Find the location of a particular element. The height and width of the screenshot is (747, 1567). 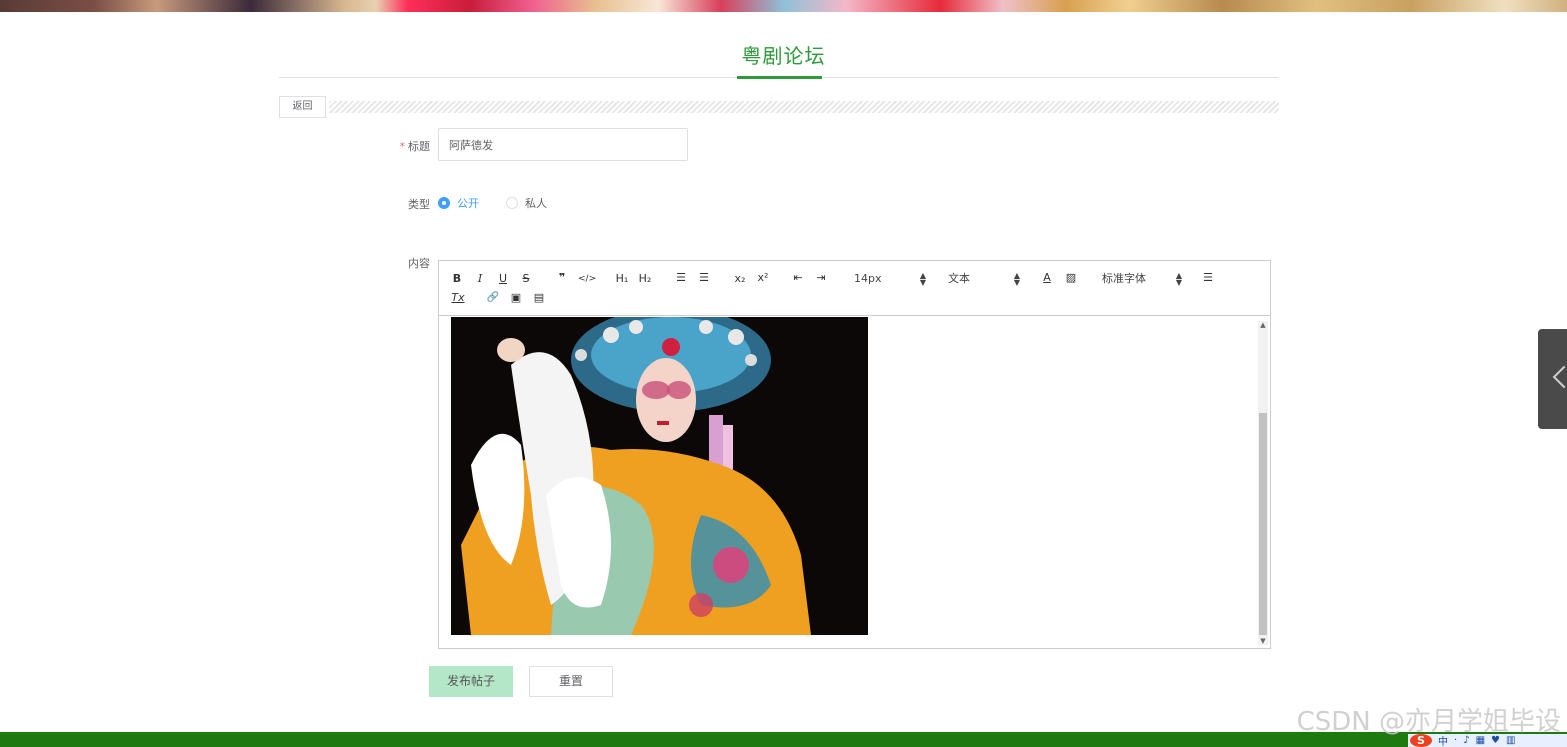

scroll-up-arrow-icon: ▲ is located at coordinates (1263, 325).